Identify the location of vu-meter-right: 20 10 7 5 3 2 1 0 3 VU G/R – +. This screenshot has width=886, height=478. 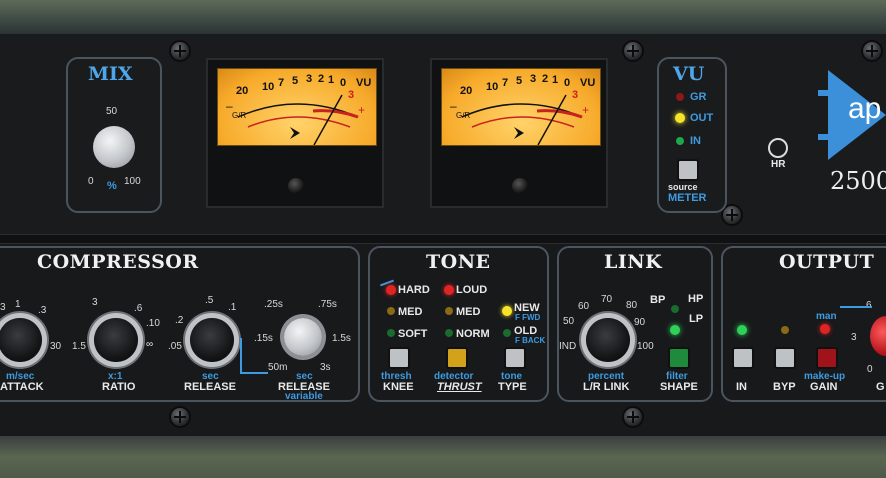
(519, 133).